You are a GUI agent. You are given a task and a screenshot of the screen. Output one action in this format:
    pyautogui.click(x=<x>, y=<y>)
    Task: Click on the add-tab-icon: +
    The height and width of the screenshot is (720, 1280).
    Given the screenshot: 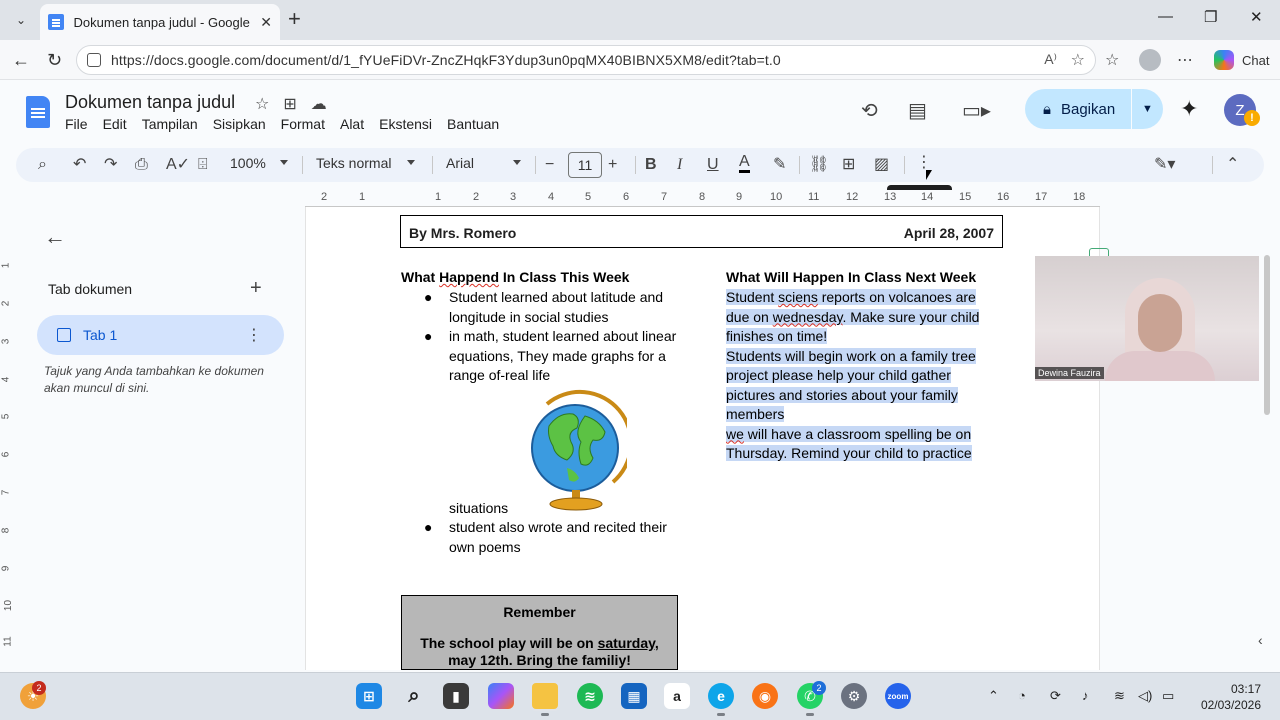 What is the action you would take?
    pyautogui.click(x=256, y=288)
    